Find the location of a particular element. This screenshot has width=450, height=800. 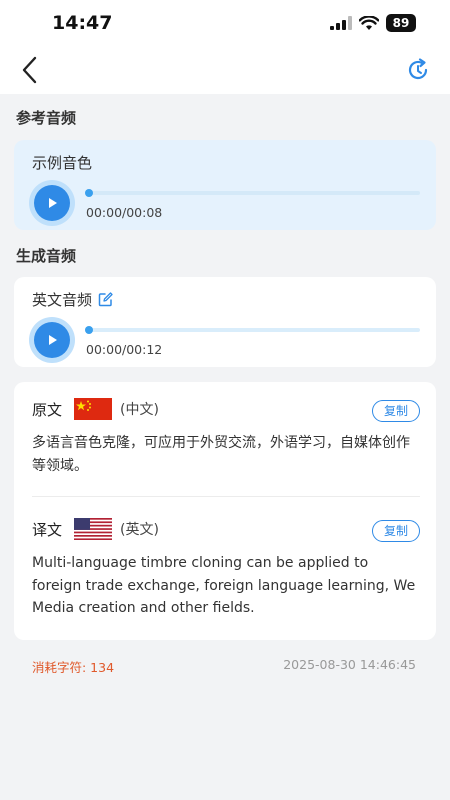

edit-icon is located at coordinates (105, 299).